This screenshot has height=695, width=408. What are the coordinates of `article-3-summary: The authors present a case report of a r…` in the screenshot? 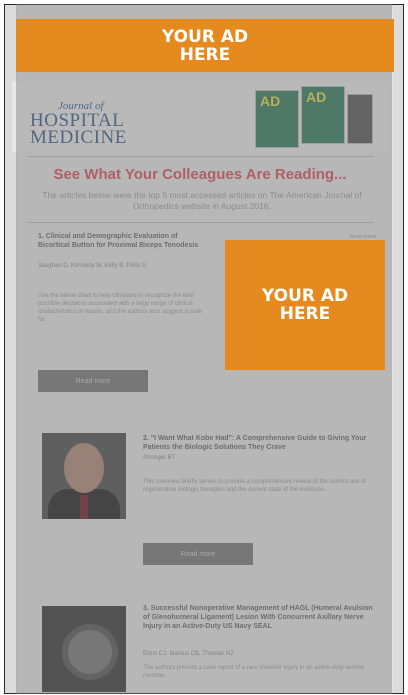 It's located at (254, 672).